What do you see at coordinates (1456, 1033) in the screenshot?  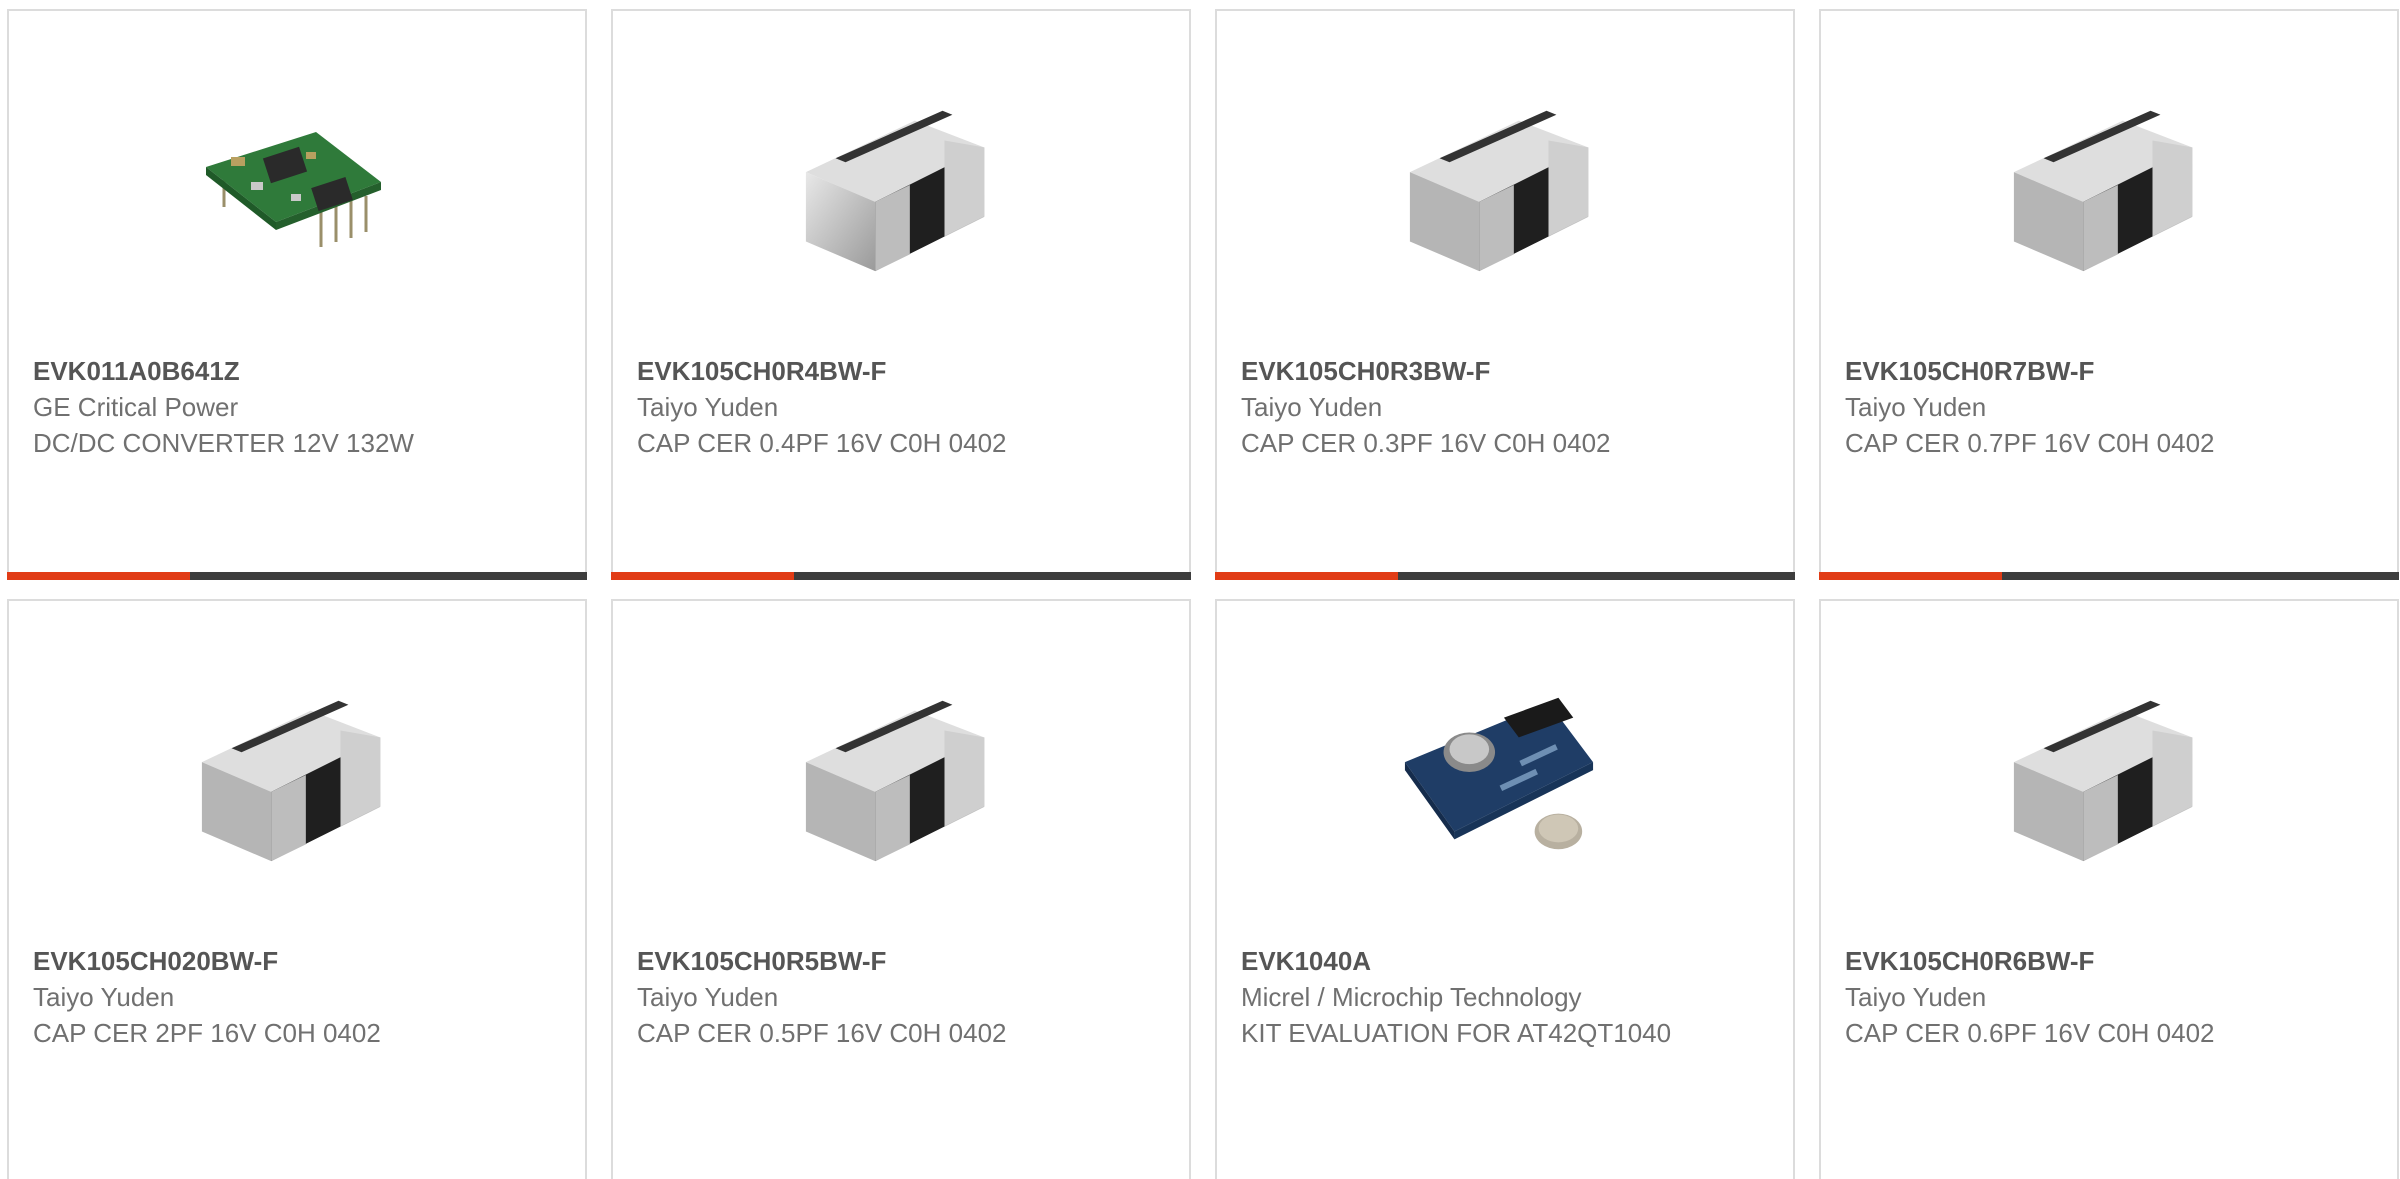 I see `product-description: KIT EVALUATION FOR AT42QT1040` at bounding box center [1456, 1033].